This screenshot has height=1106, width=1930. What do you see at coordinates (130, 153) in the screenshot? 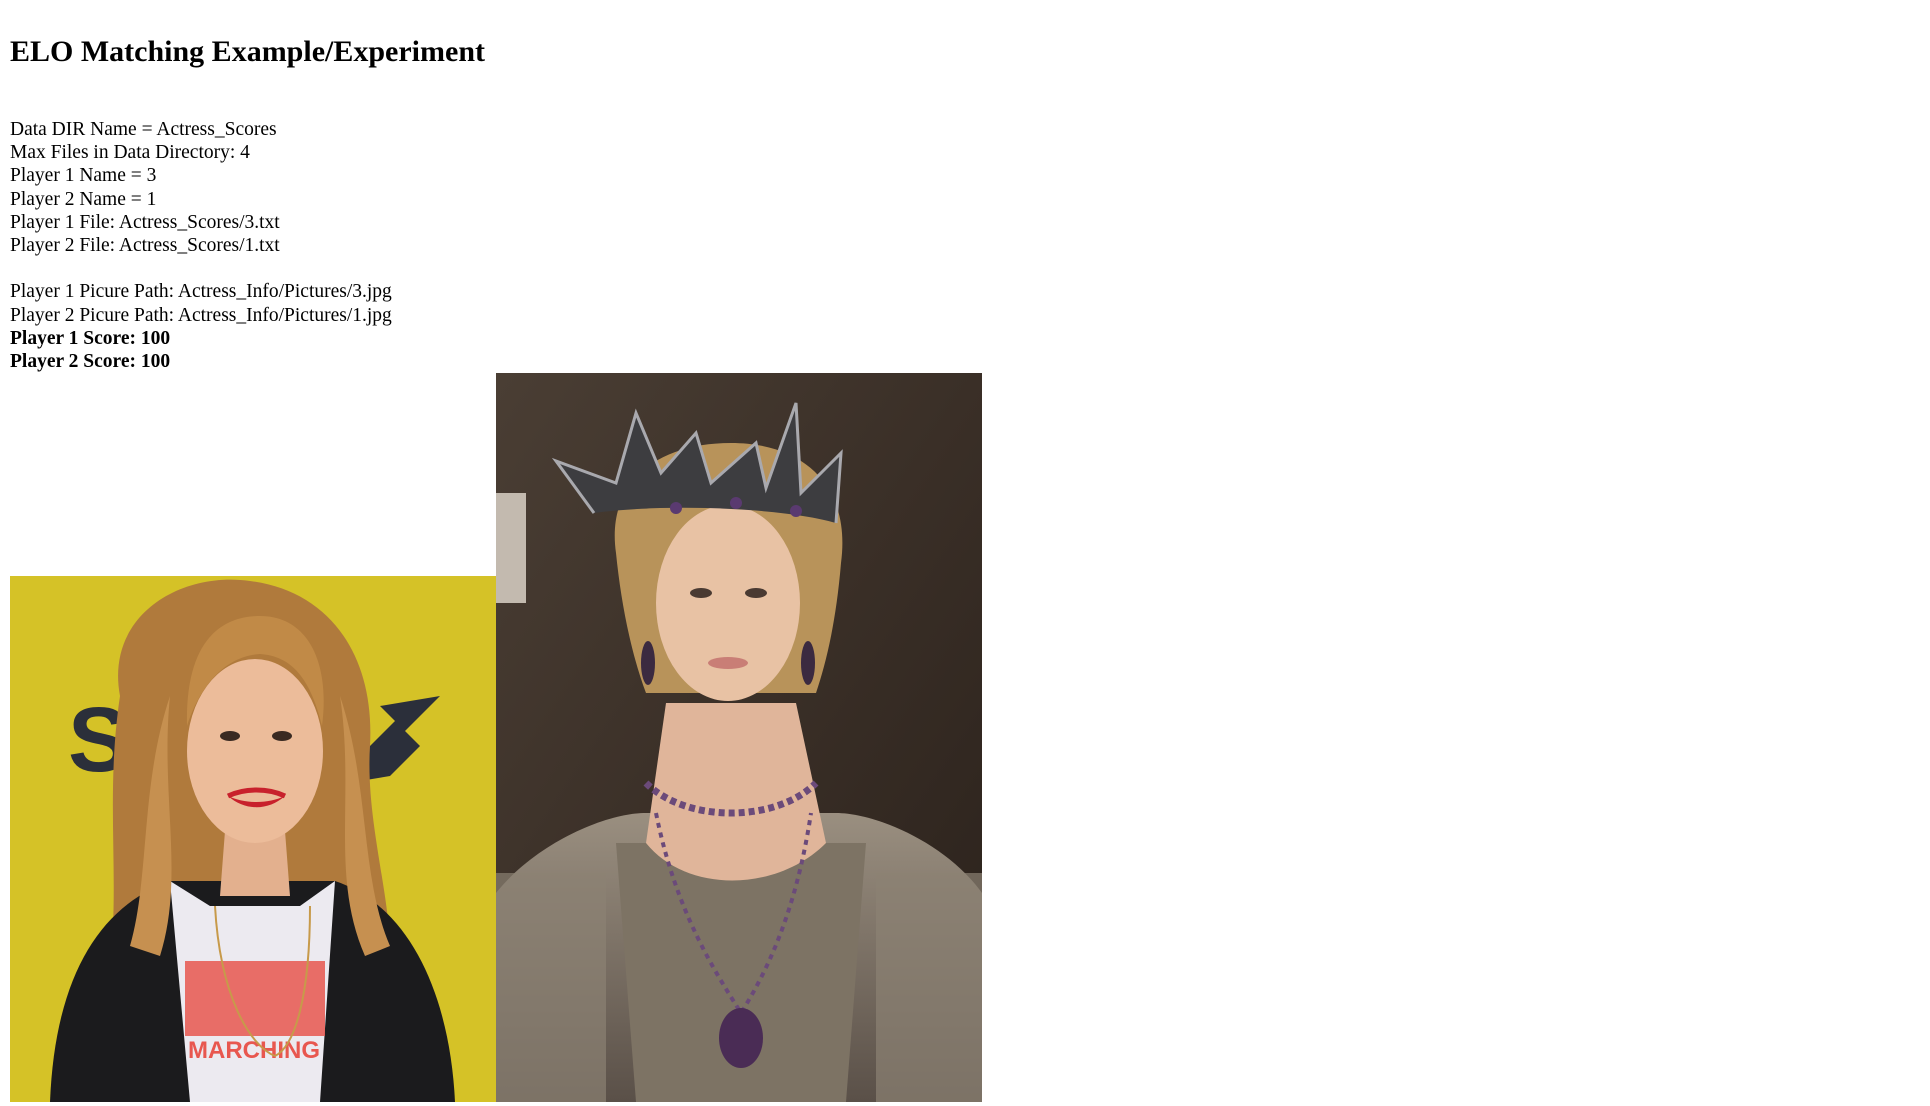
I see `max-files-line: Max Files in Data Directory: 4` at bounding box center [130, 153].